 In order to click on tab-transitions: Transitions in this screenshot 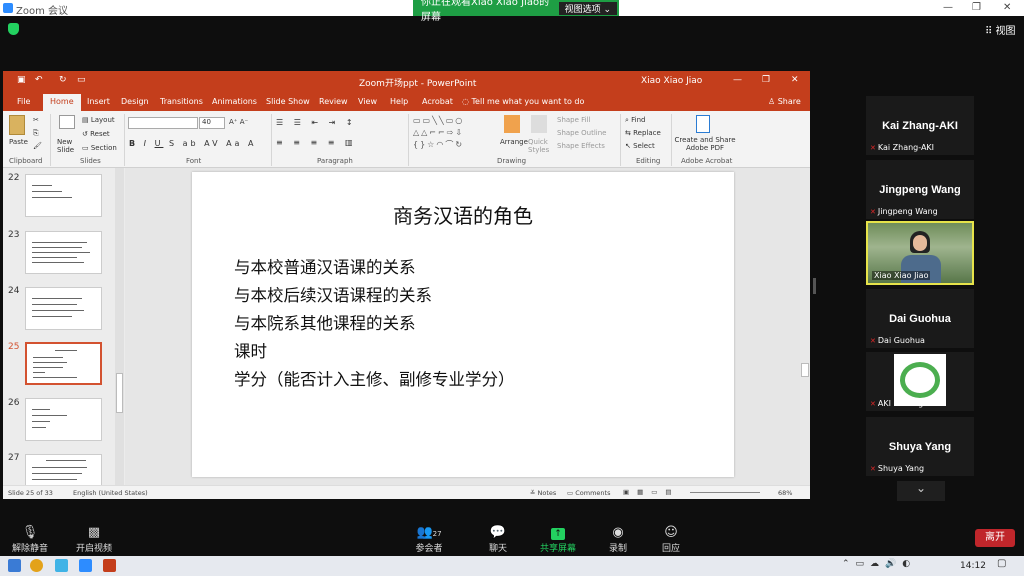, I will do `click(181, 101)`.